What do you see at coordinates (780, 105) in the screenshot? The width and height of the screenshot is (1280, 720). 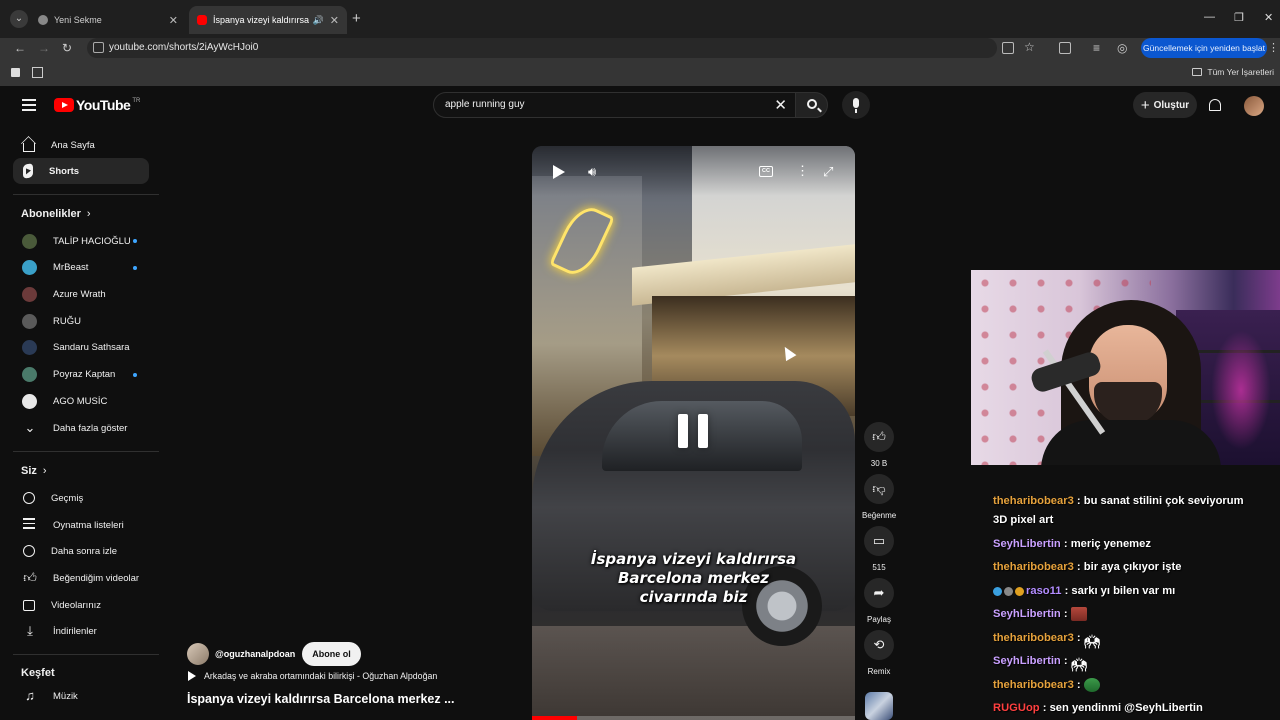 I see `clear-search-icon: ✕` at bounding box center [780, 105].